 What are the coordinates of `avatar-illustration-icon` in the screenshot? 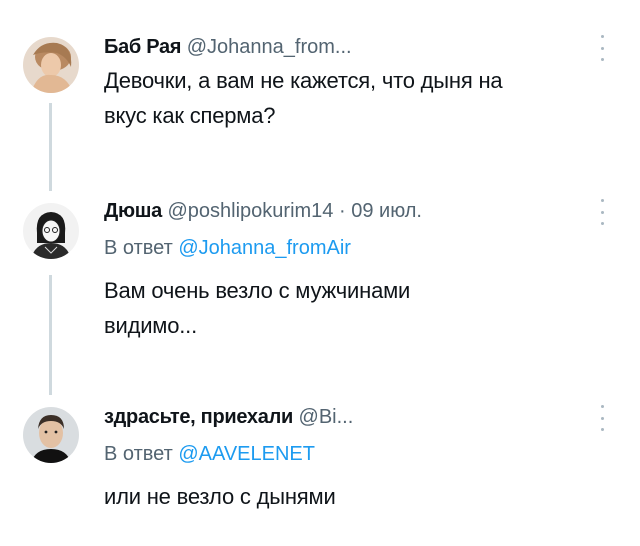 It's located at (51, 231).